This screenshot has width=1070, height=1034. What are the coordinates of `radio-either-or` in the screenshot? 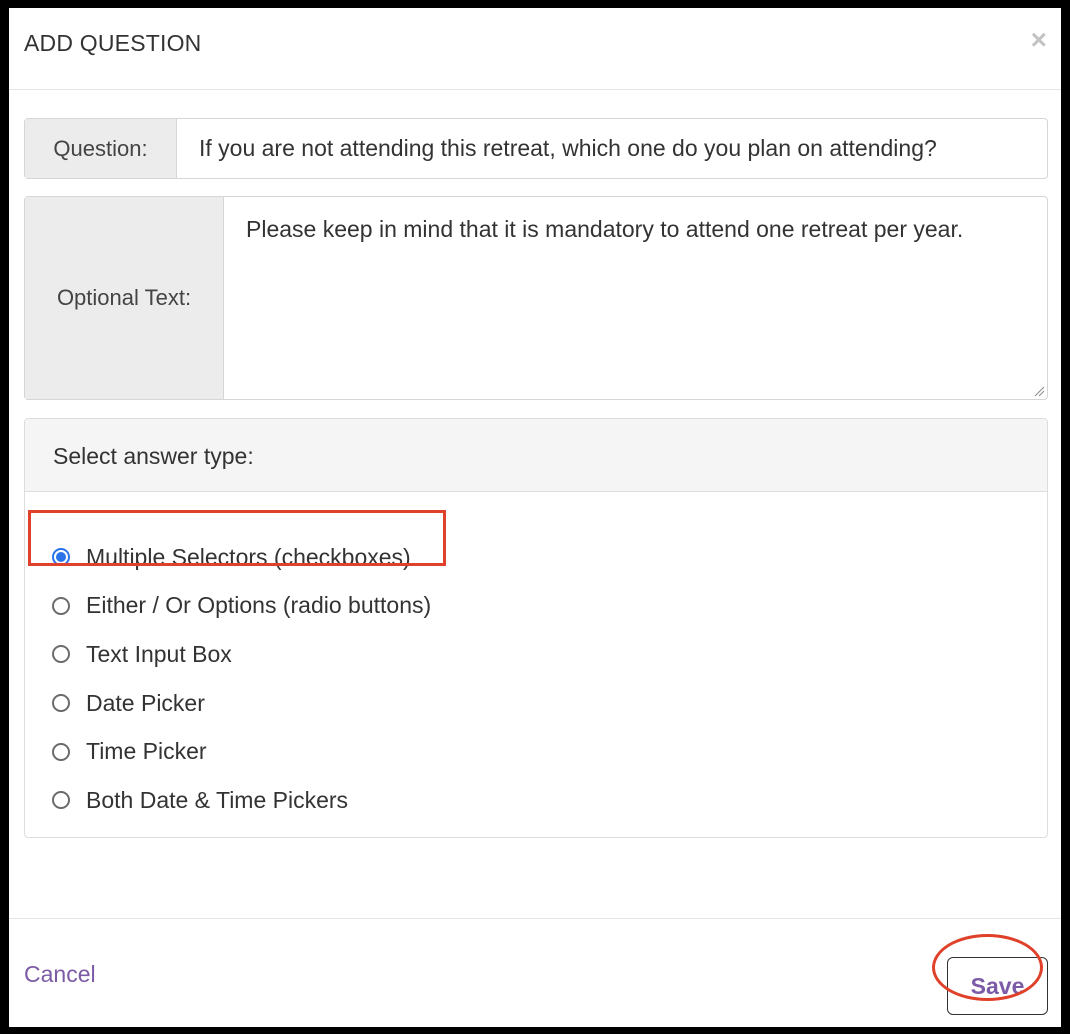 It's located at (61, 605).